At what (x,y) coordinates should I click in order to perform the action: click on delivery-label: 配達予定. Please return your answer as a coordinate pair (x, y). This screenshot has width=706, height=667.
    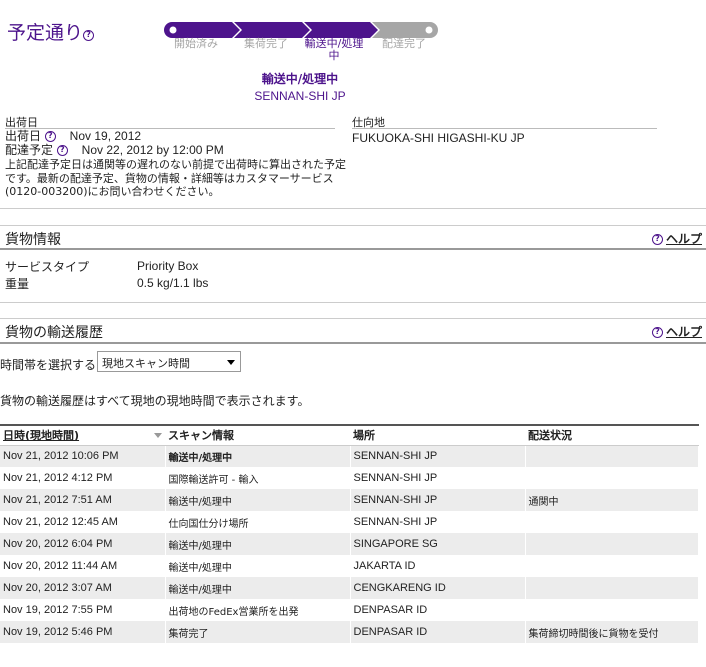
    Looking at the image, I should click on (29, 149).